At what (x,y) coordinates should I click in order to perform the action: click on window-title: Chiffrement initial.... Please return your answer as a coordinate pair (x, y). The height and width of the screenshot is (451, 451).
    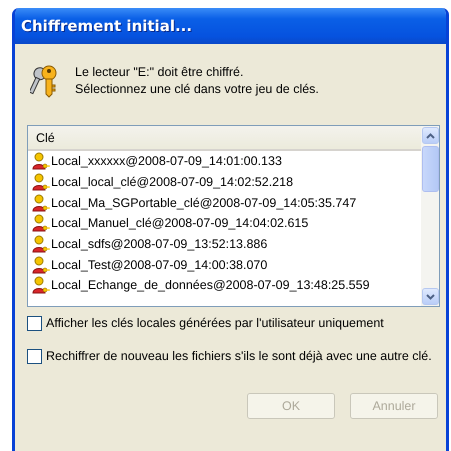
    Looking at the image, I should click on (106, 26).